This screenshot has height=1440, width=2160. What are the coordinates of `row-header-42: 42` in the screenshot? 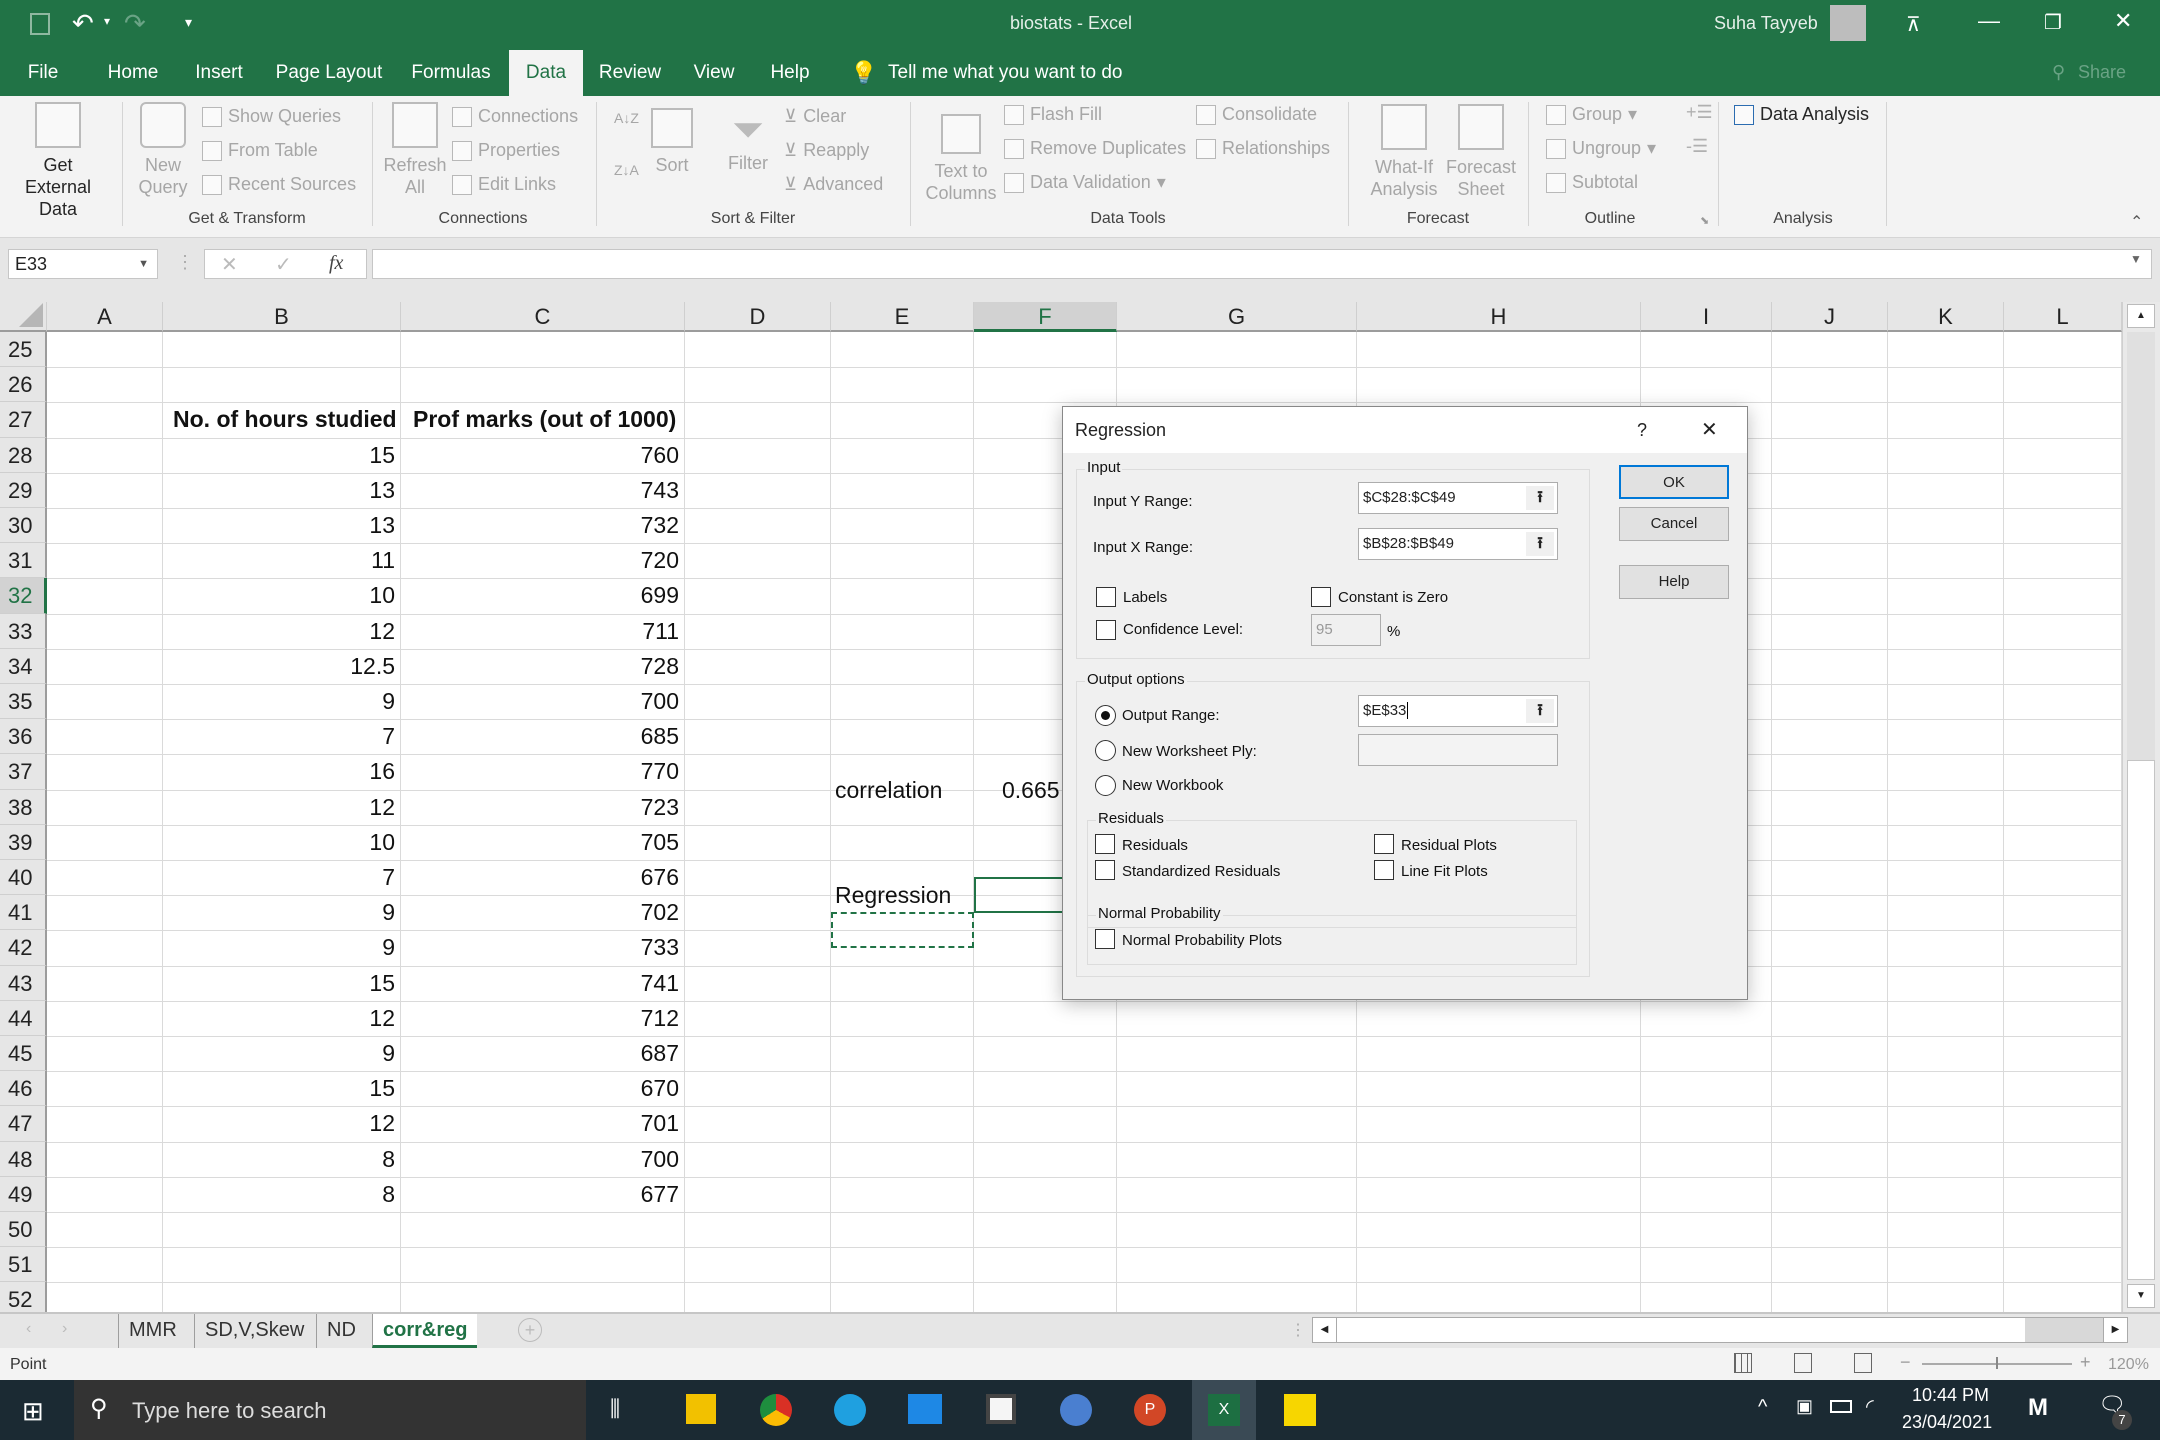 It's located at (23, 948).